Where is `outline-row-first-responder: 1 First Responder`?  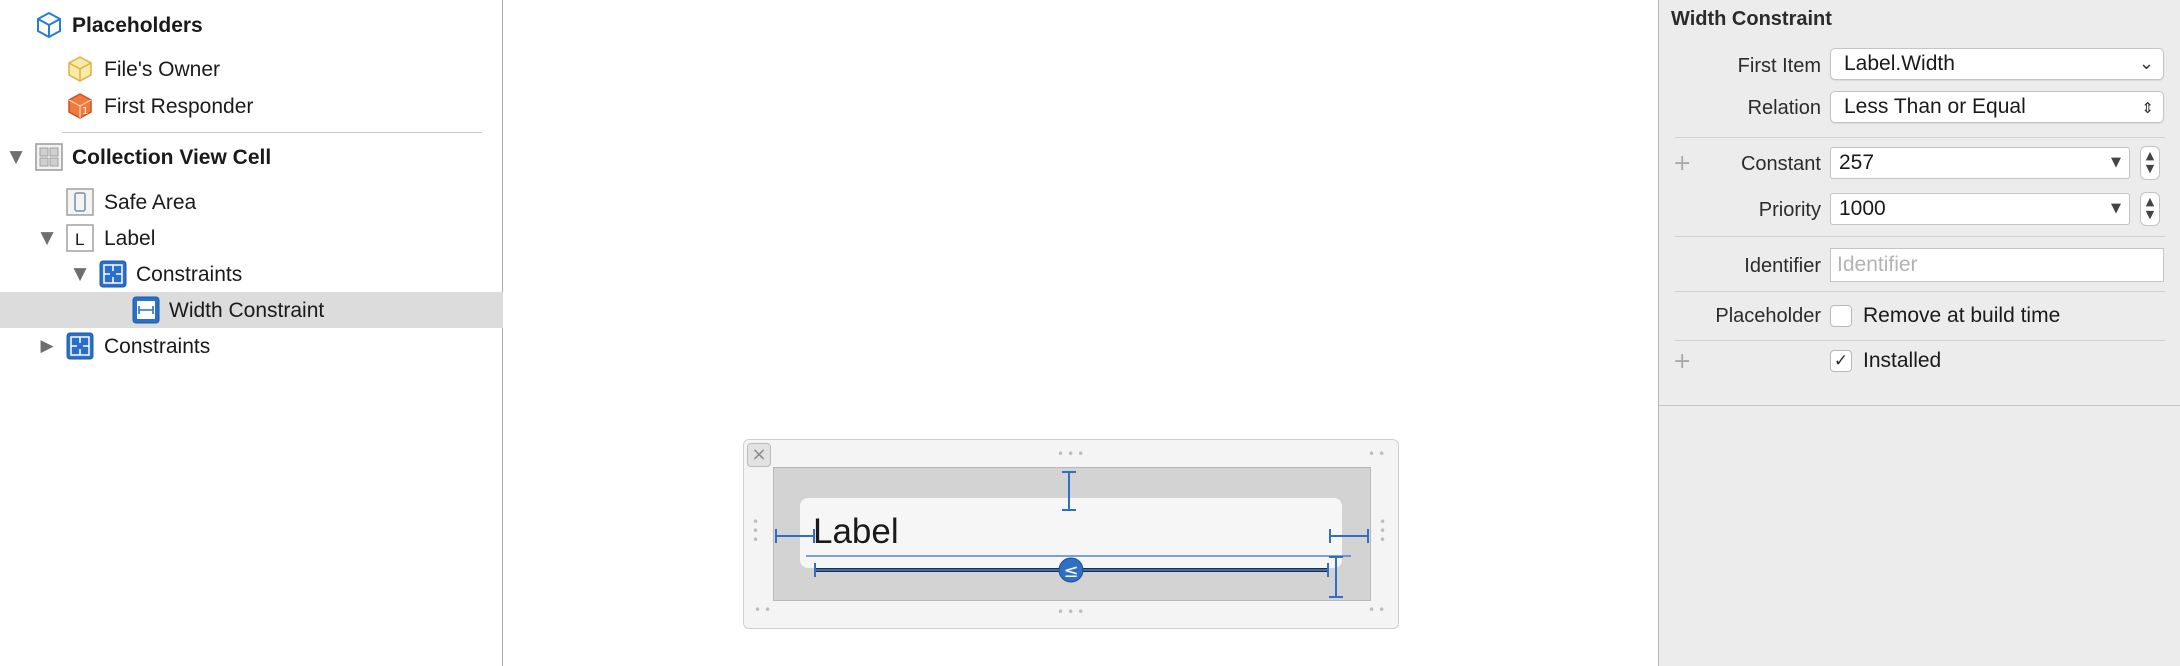
outline-row-first-responder: 1 First Responder is located at coordinates (251, 106).